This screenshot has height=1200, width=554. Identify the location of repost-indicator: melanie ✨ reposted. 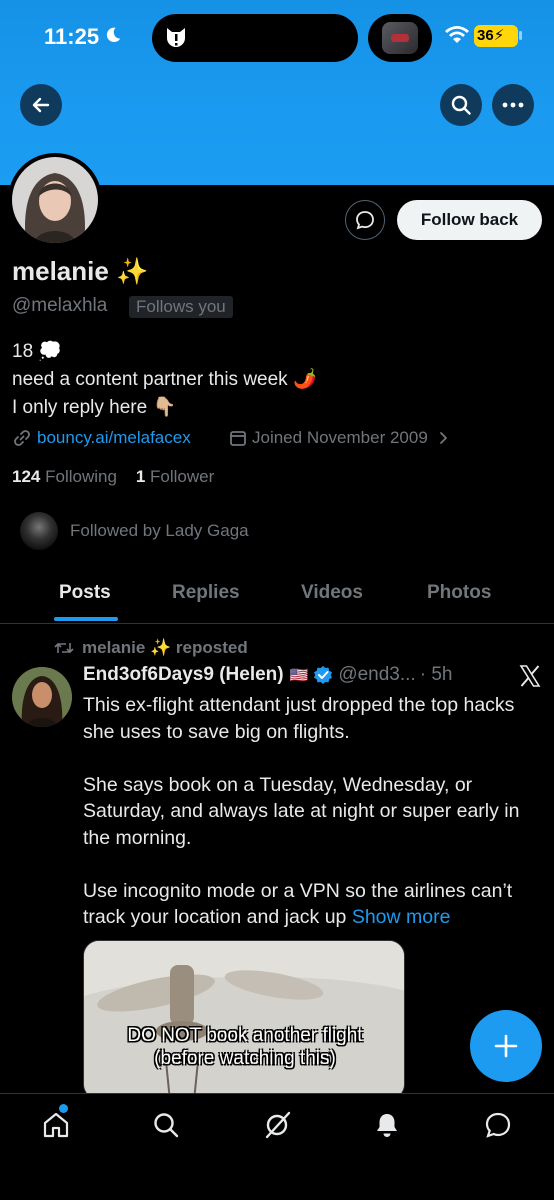
(151, 648).